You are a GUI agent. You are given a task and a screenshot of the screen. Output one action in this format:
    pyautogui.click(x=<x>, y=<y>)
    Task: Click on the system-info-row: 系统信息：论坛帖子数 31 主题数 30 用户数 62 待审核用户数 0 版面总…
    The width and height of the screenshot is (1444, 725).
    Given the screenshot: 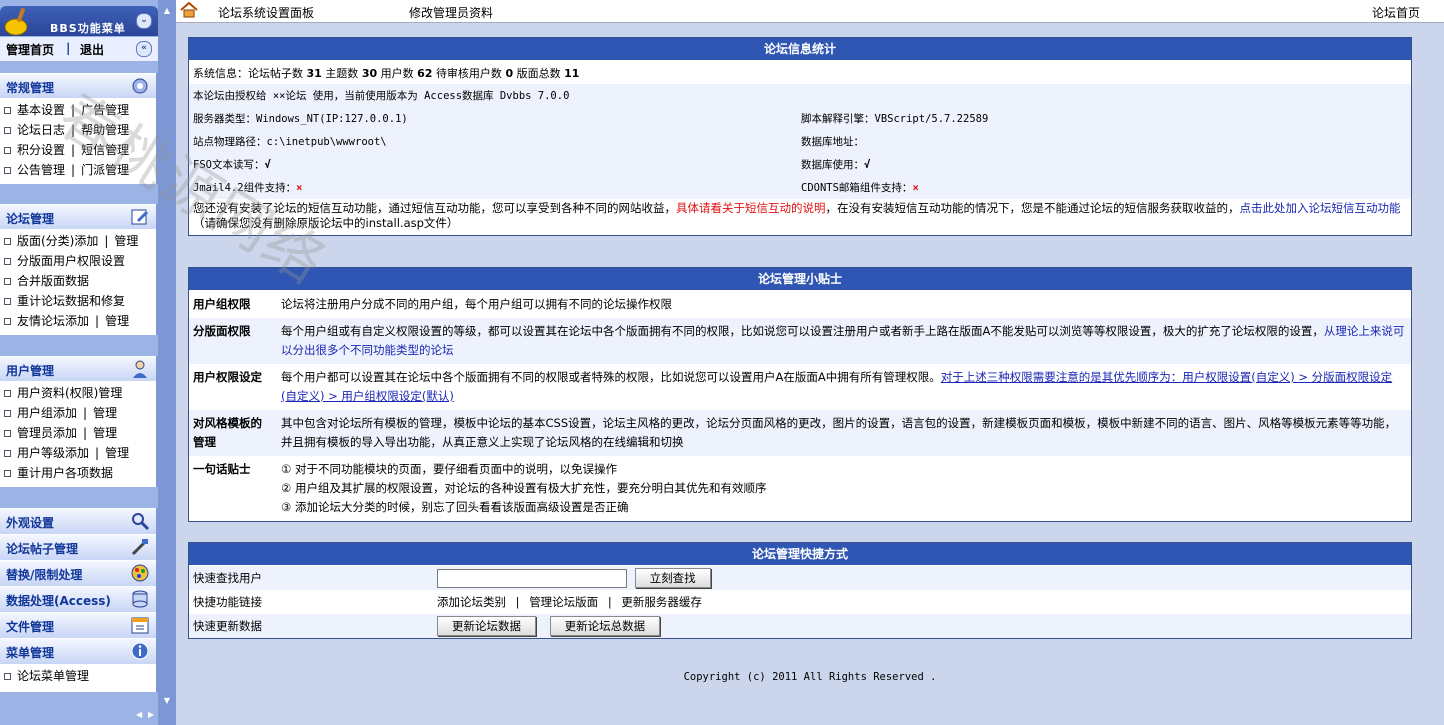 What is the action you would take?
    pyautogui.click(x=800, y=72)
    